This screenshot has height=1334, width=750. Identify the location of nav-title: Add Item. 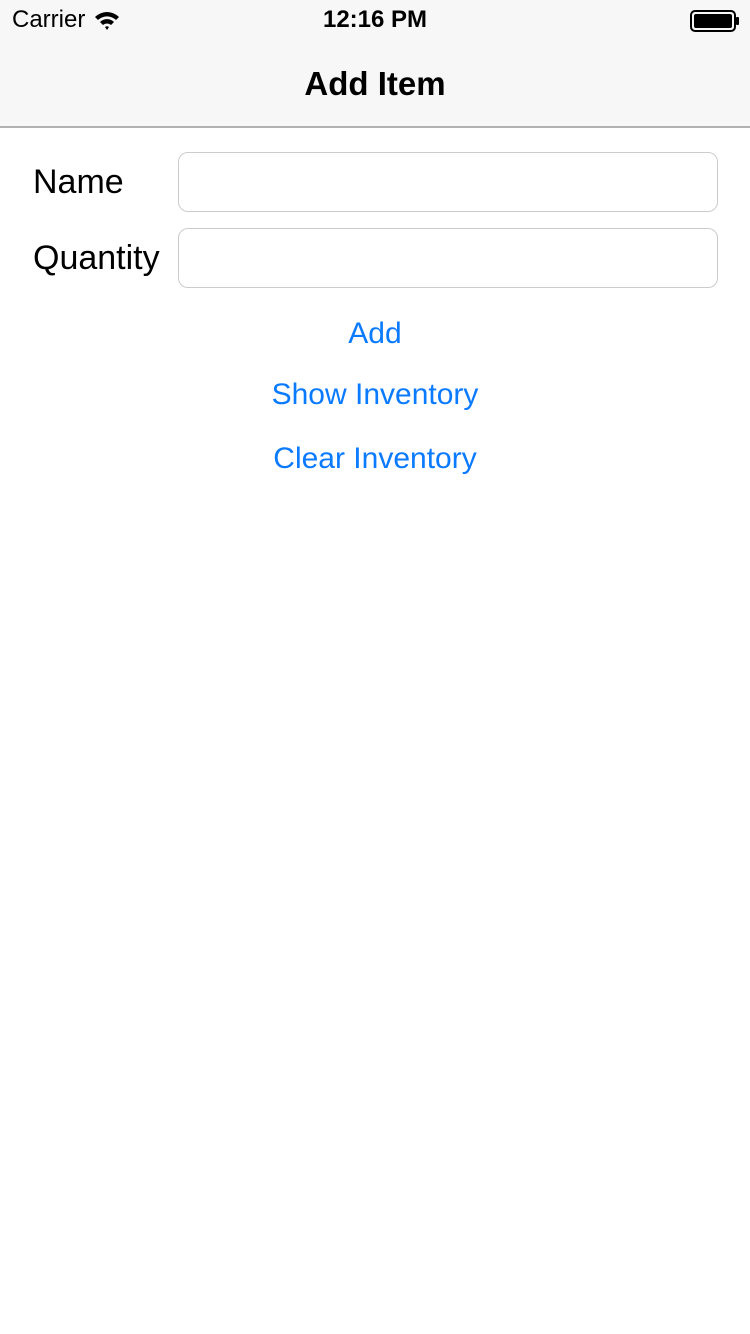
(375, 83).